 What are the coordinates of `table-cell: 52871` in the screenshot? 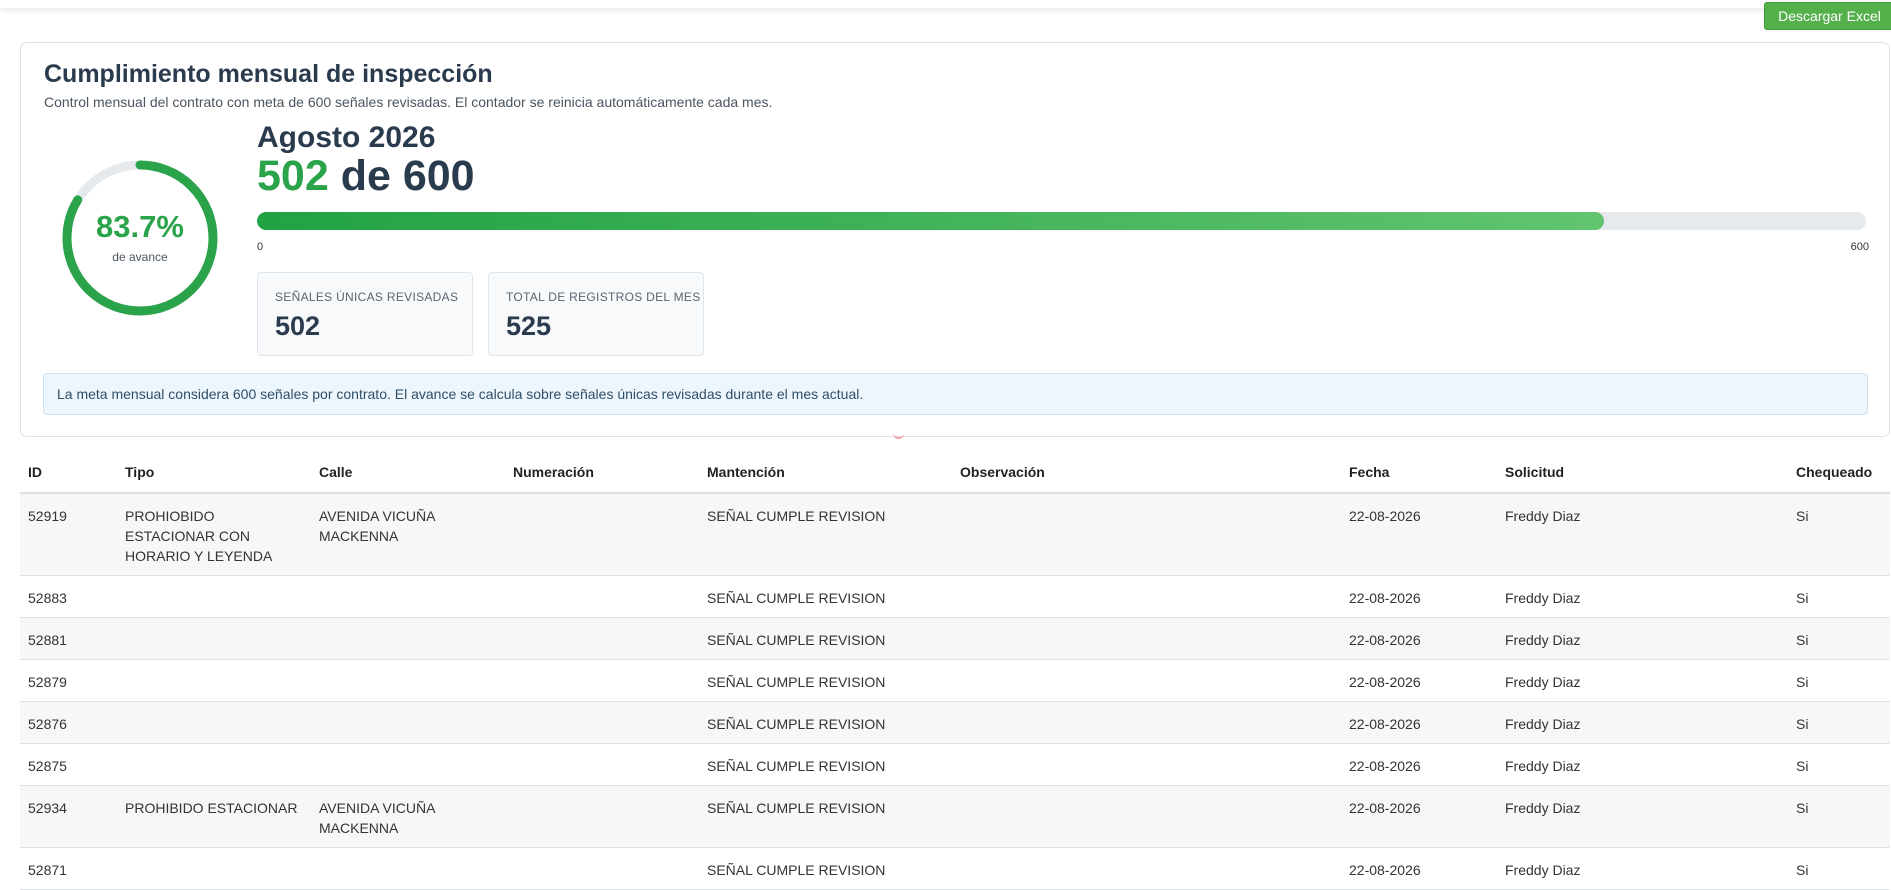 It's located at (68, 868).